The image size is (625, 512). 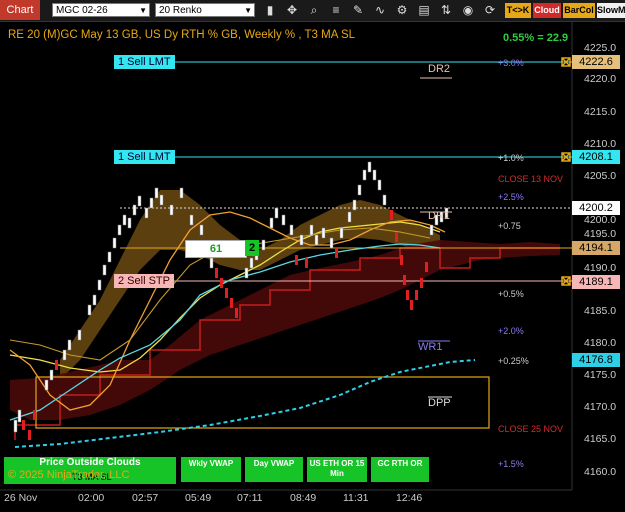 I want to click on wr1-label: WR1, so click(x=430, y=347).